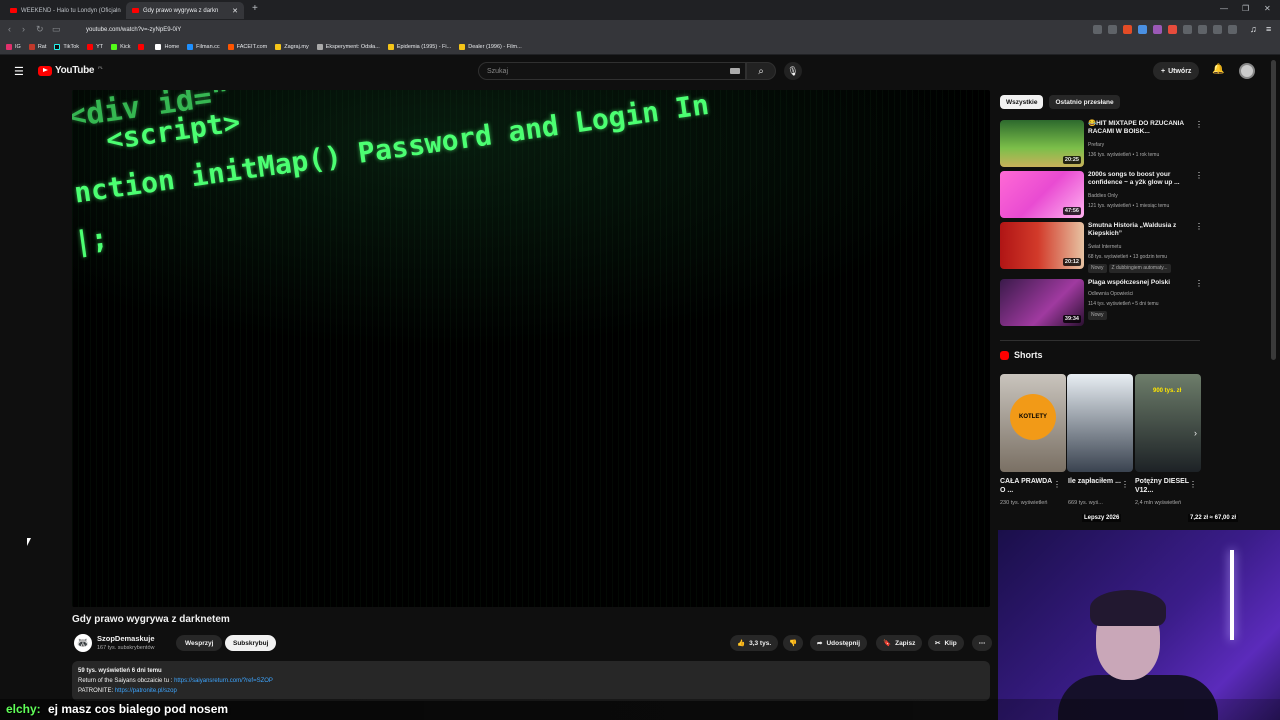 The height and width of the screenshot is (720, 1280). I want to click on page-scrollbar, so click(1273, 210).